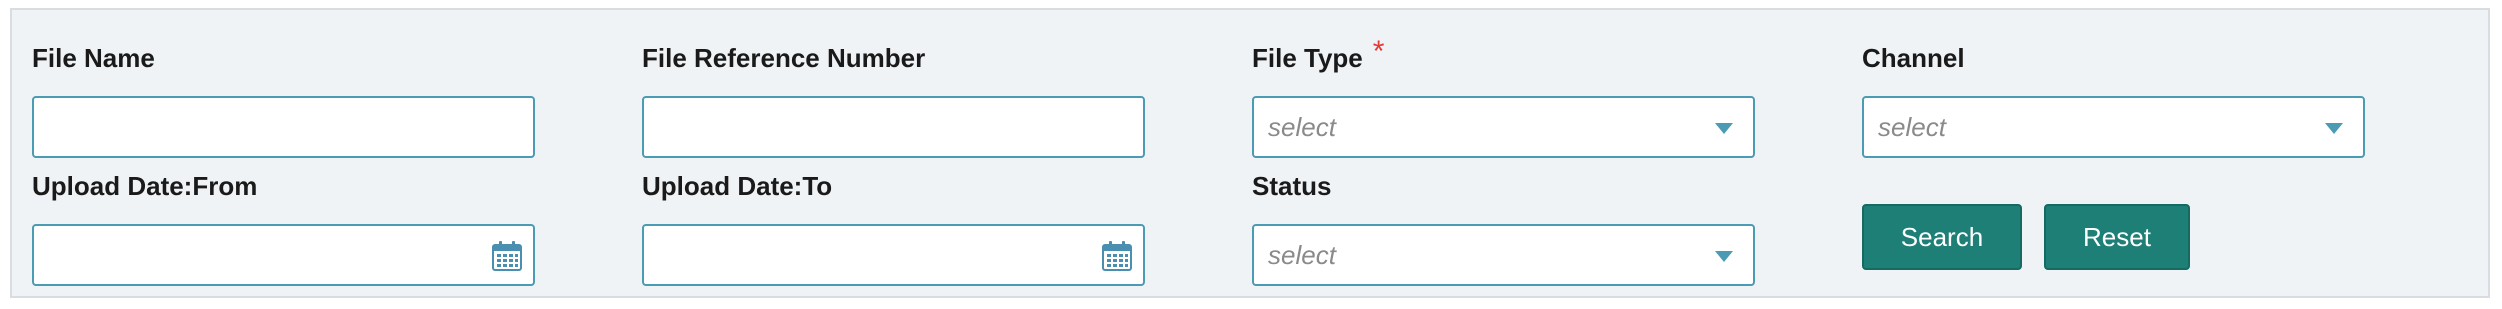 The image size is (2502, 309). I want to click on status-label: Status, so click(1292, 186).